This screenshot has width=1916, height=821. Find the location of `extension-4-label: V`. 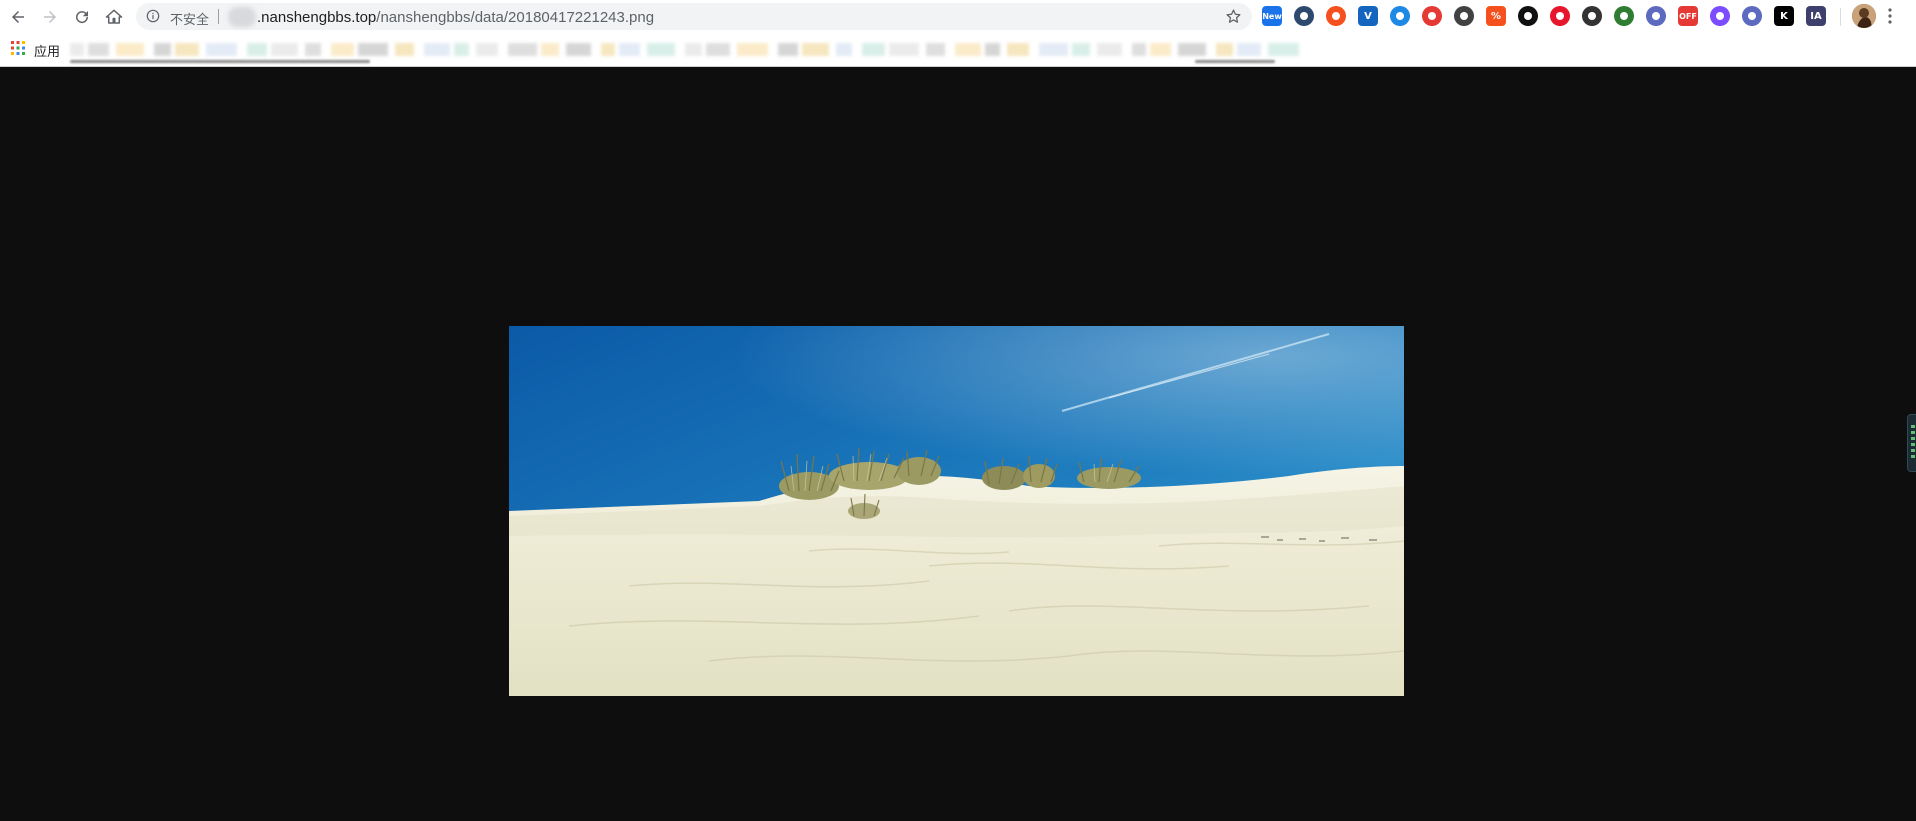

extension-4-label: V is located at coordinates (1368, 16).